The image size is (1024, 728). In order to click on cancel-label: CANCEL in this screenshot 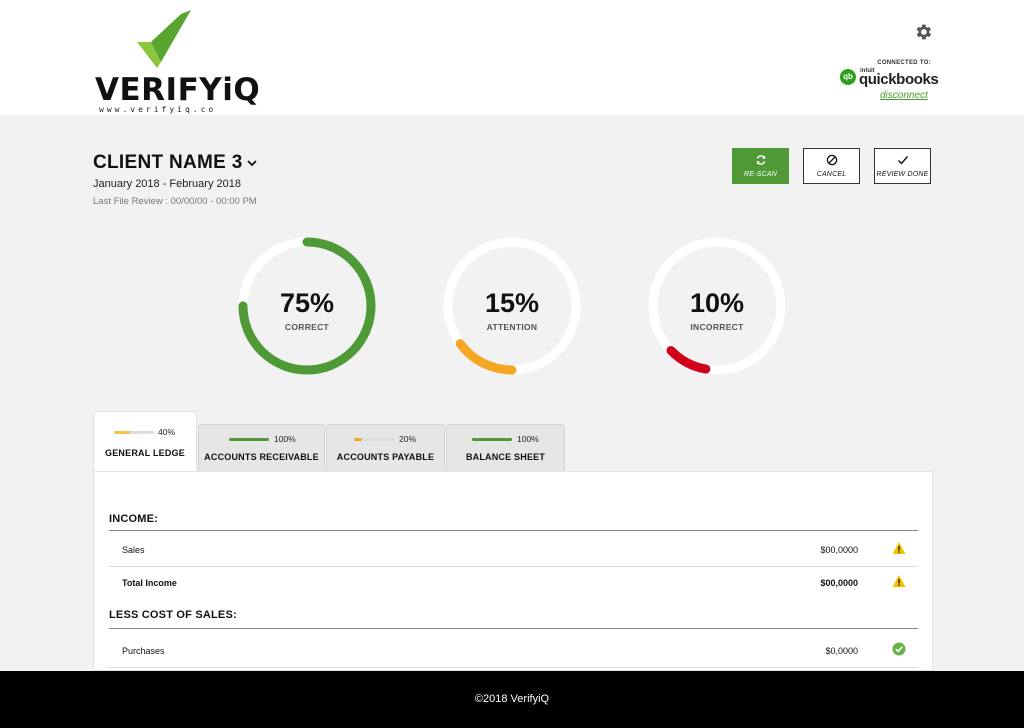, I will do `click(831, 174)`.